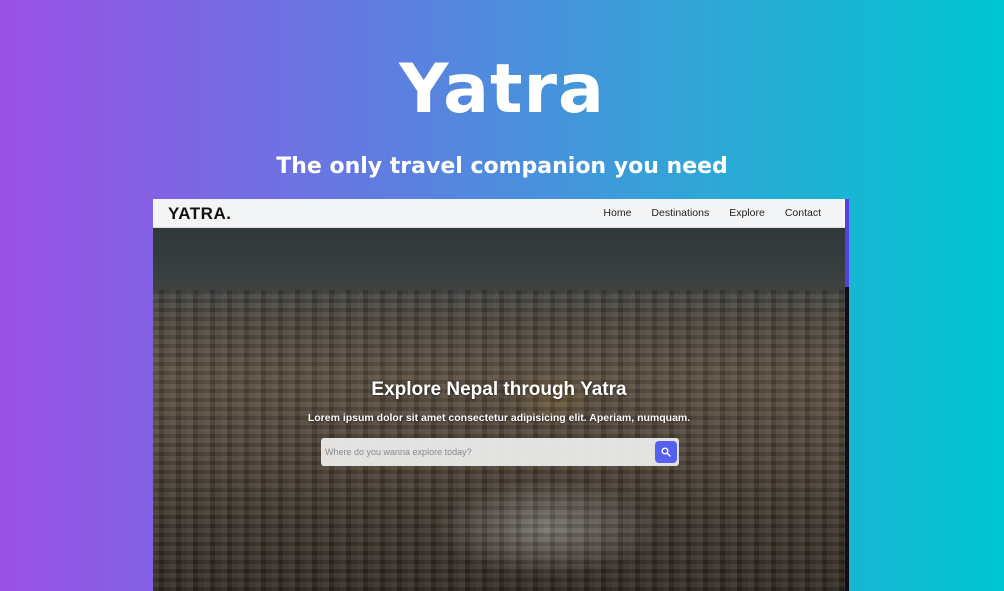 The height and width of the screenshot is (591, 1004). I want to click on hero-heading: Explore Nepal through Yatra, so click(499, 389).